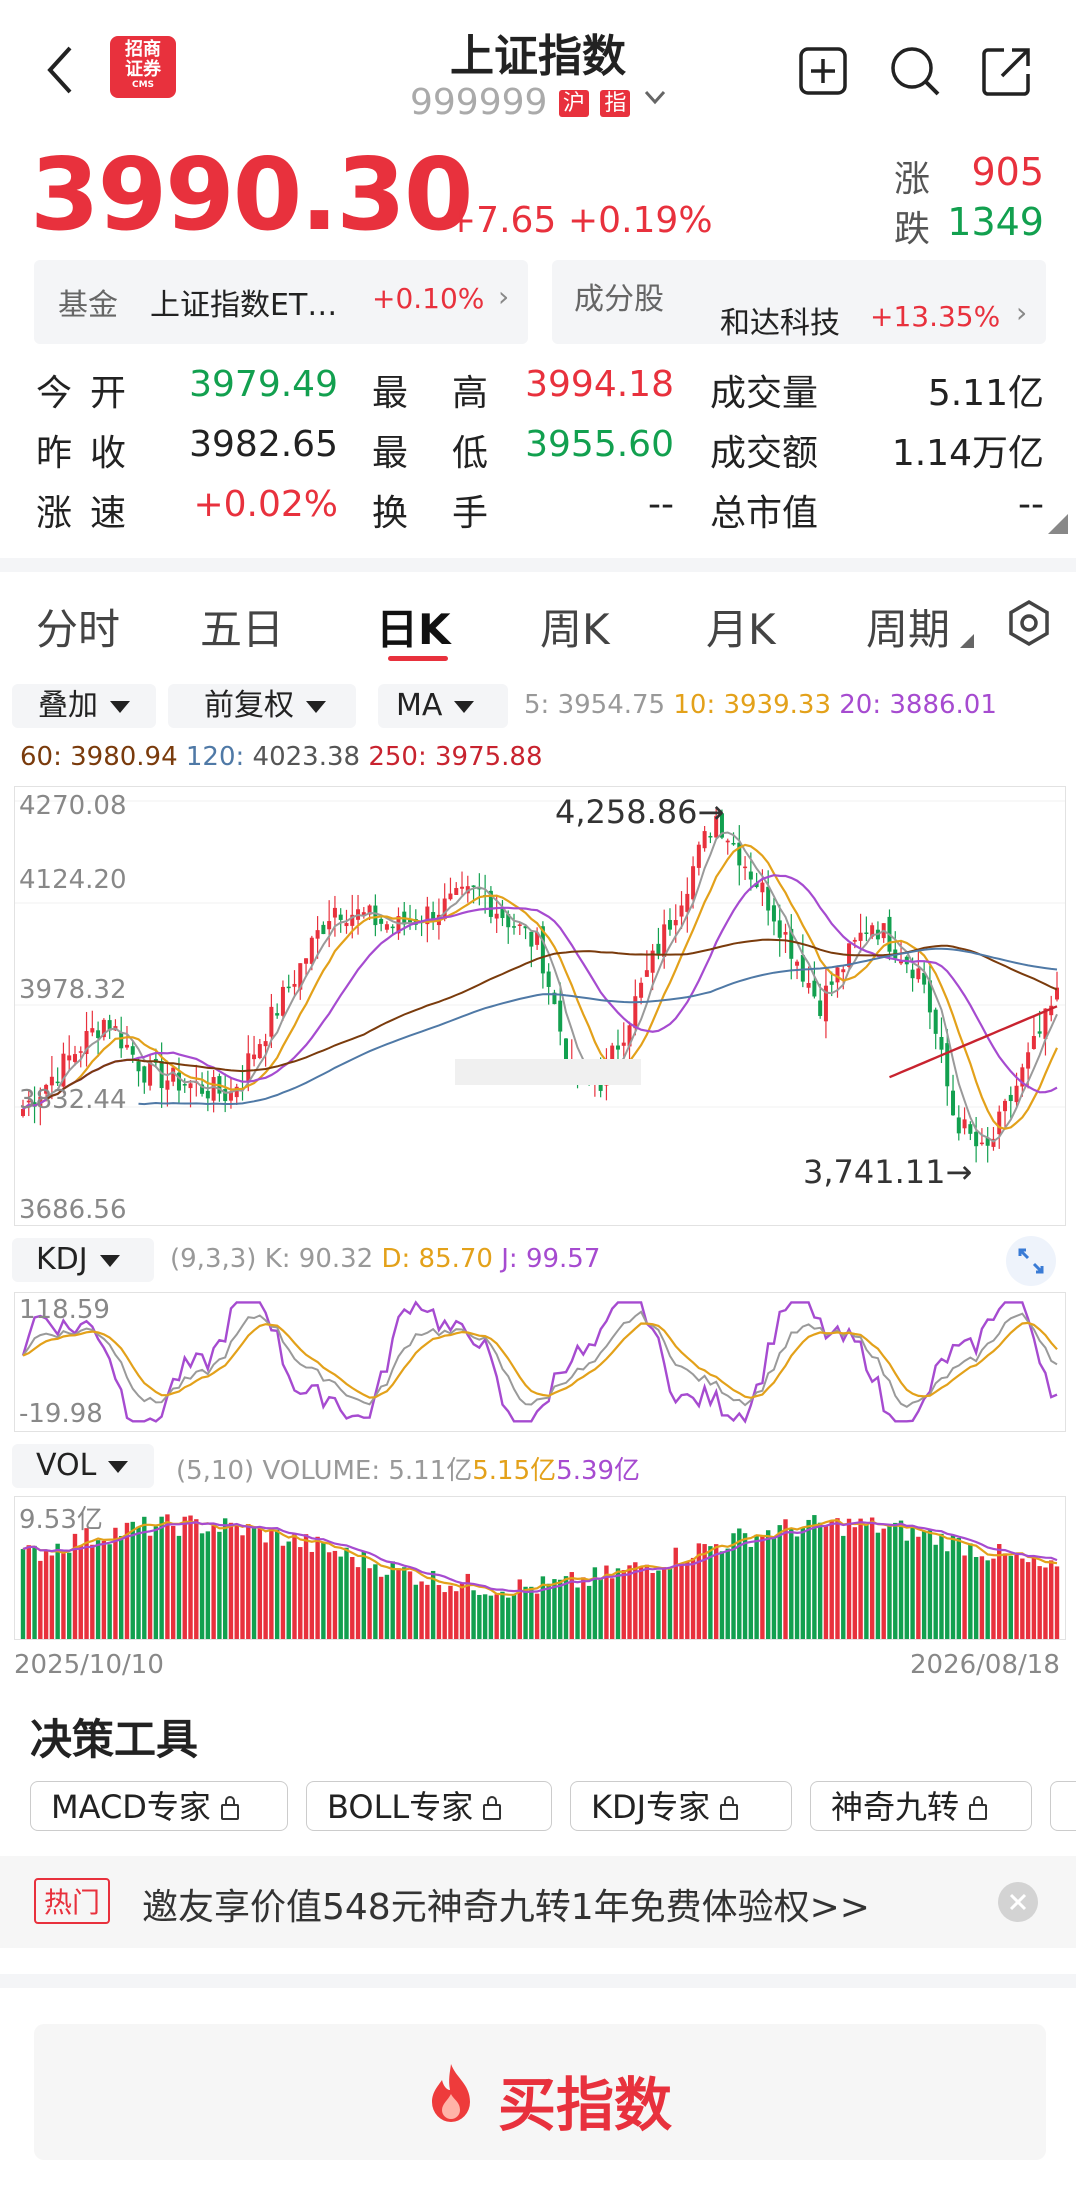  Describe the element at coordinates (219, 757) in the screenshot. I see `ma120-label: 120:` at that location.